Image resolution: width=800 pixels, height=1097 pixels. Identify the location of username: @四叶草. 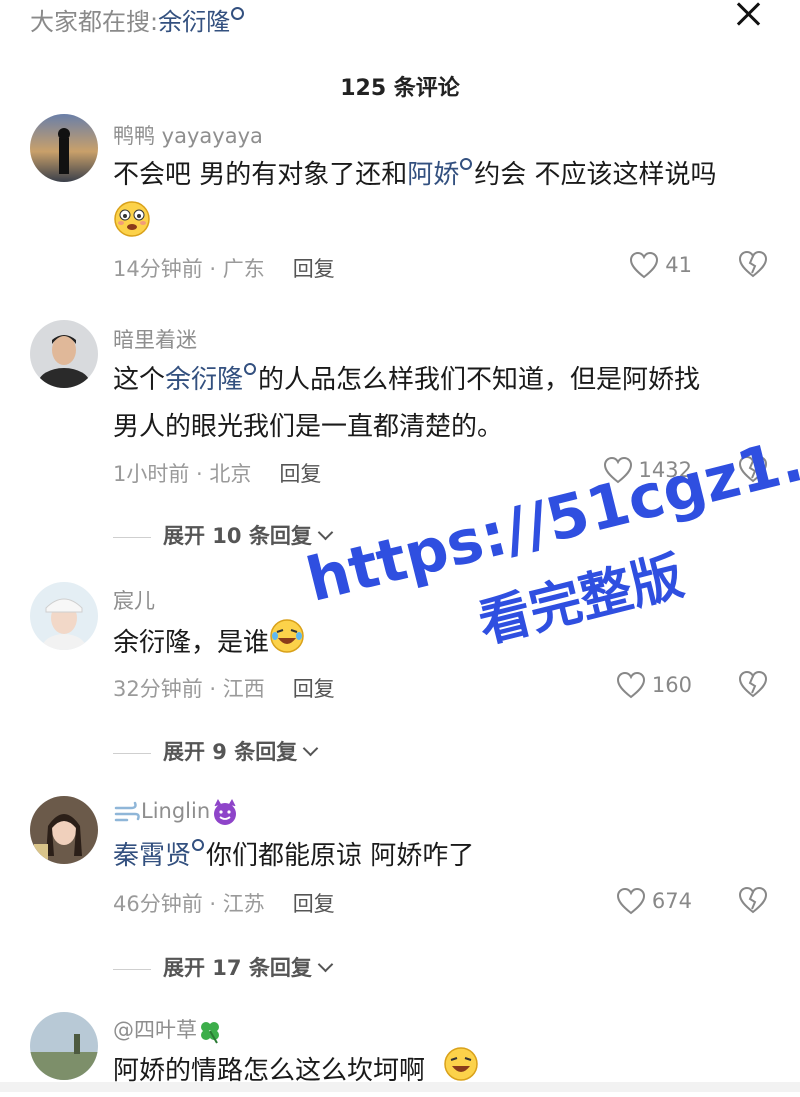
(168, 1029).